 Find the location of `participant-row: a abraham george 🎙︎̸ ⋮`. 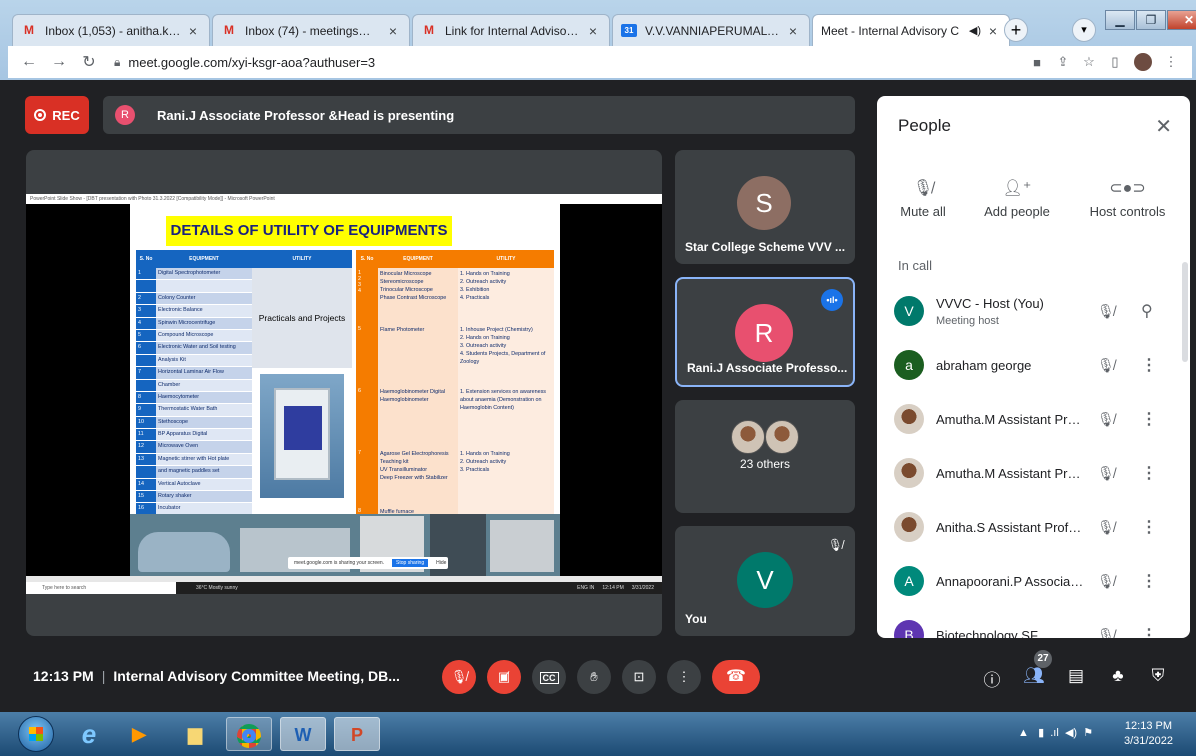

participant-row: a abraham george 🎙︎̸ ⋮ is located at coordinates (1033, 367).